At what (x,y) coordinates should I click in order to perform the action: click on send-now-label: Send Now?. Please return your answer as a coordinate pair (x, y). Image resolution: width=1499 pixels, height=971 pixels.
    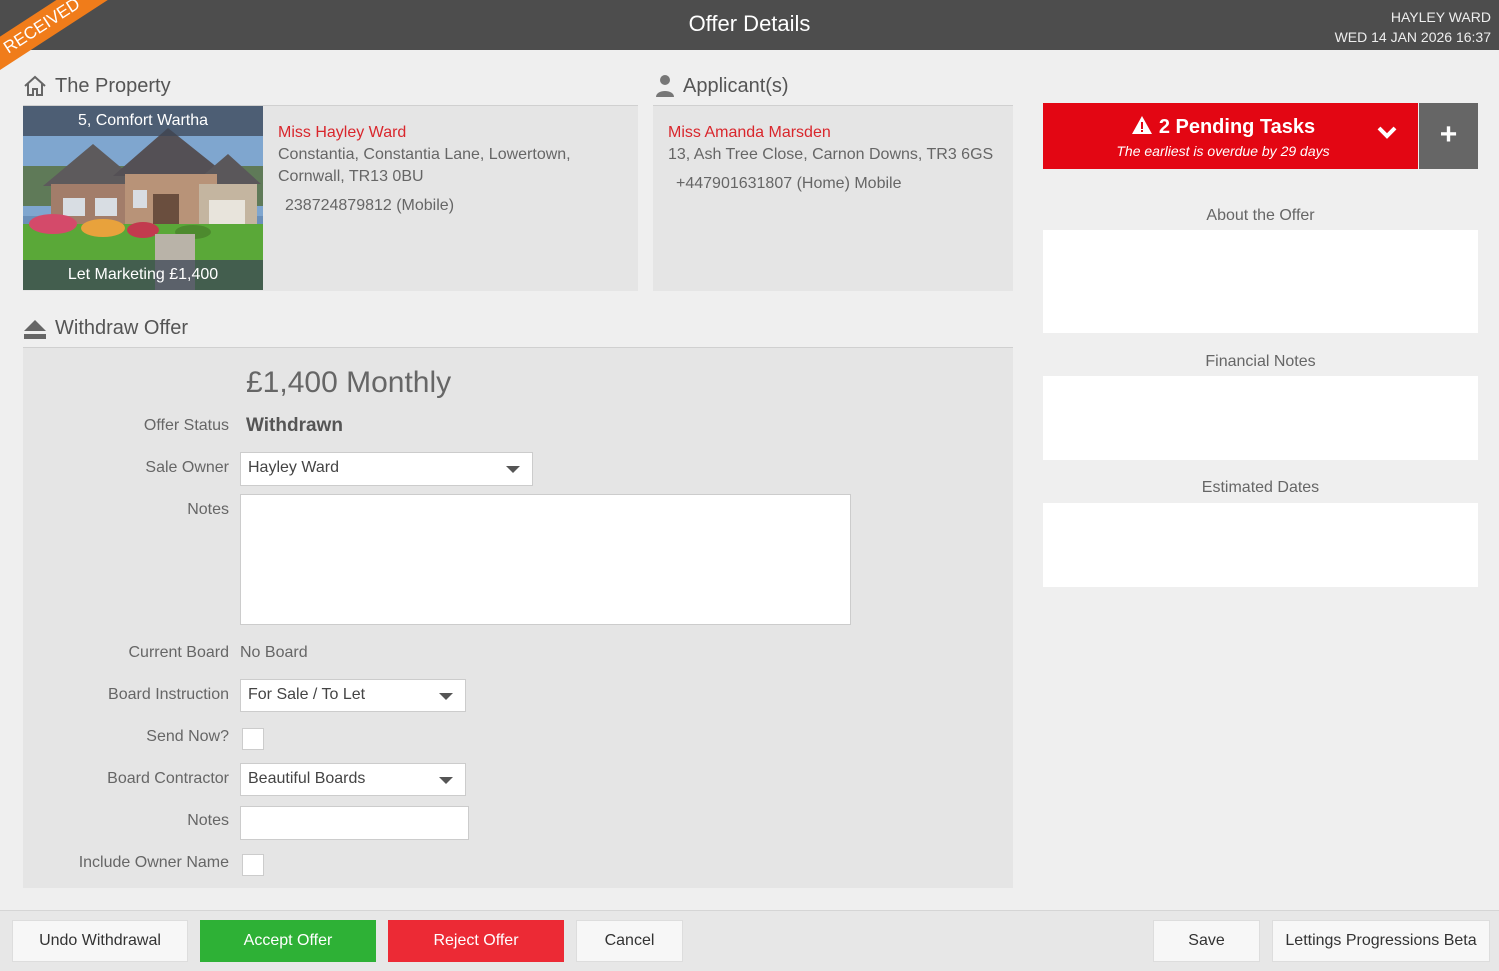
    Looking at the image, I should click on (187, 736).